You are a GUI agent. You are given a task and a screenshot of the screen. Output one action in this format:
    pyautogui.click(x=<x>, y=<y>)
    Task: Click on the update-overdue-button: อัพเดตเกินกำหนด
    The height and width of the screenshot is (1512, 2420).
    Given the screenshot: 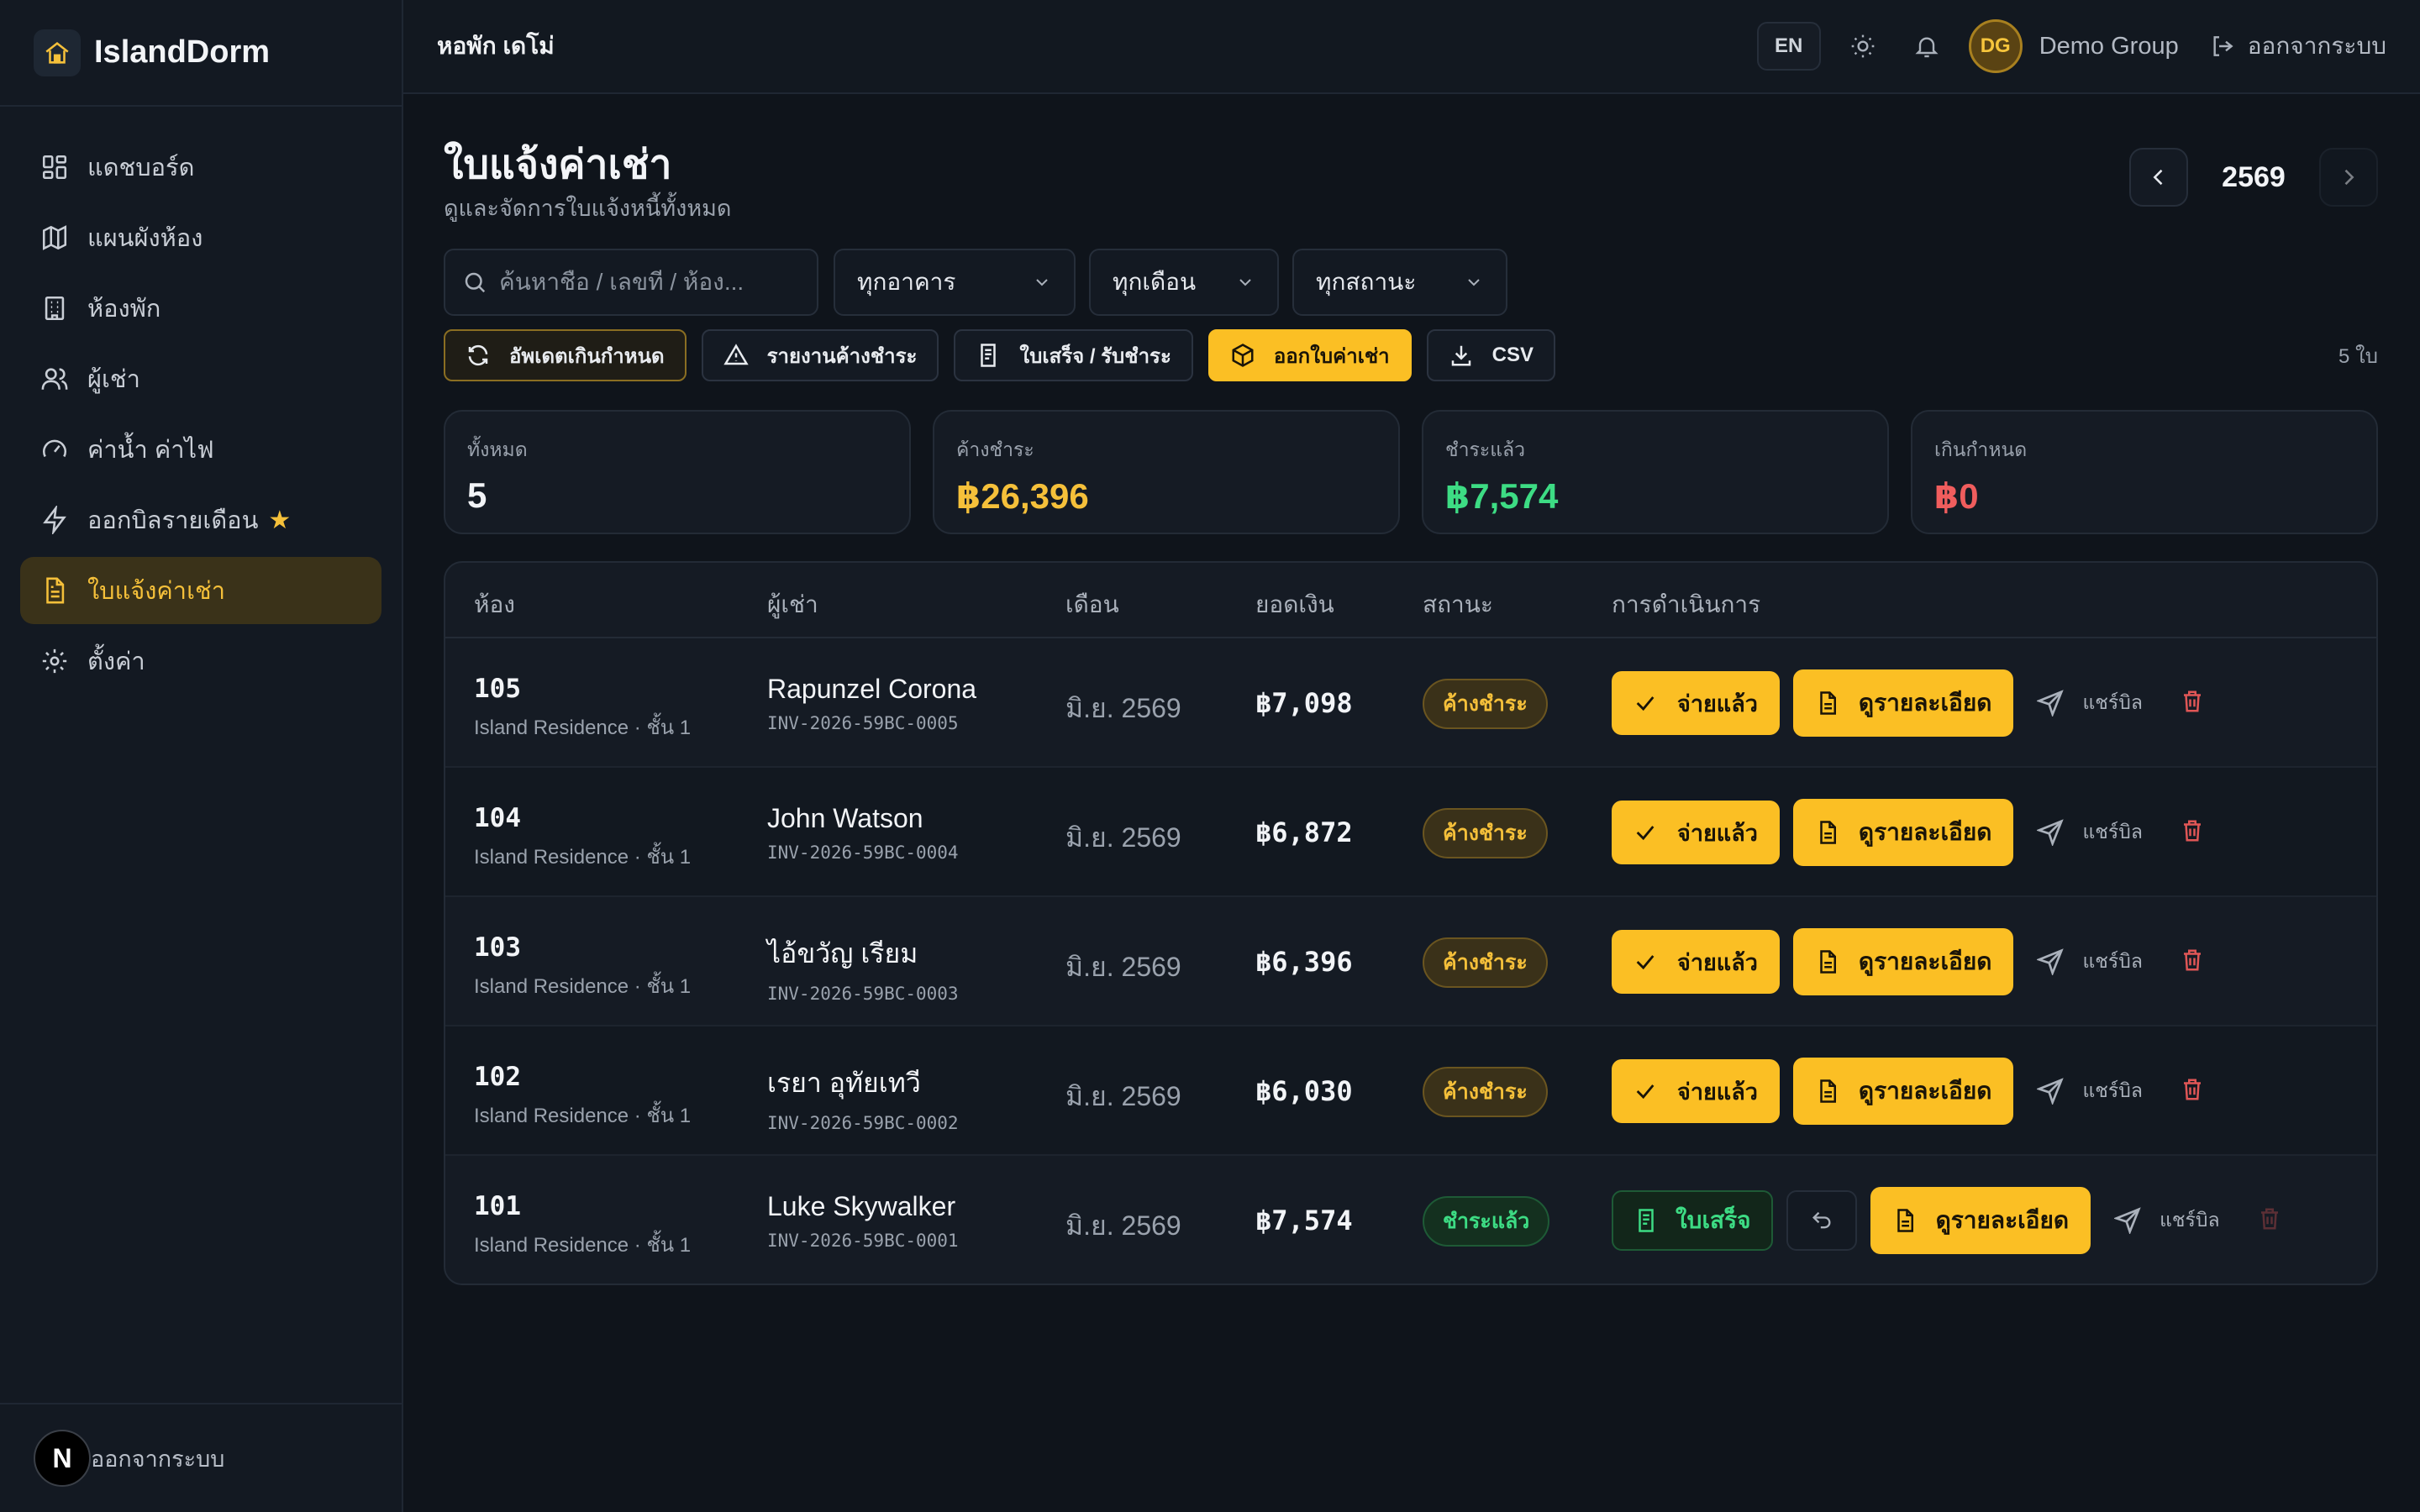 What is the action you would take?
    pyautogui.click(x=566, y=355)
    